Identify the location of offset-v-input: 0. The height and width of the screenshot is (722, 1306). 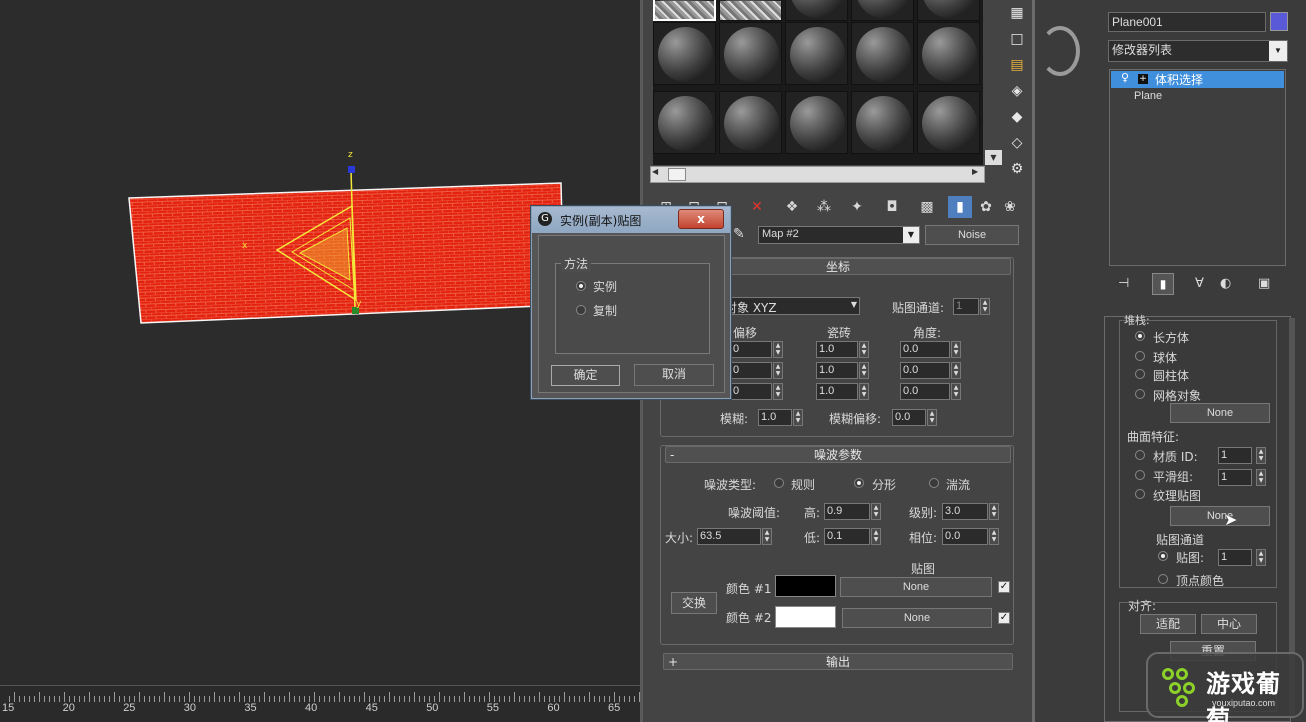
(751, 370).